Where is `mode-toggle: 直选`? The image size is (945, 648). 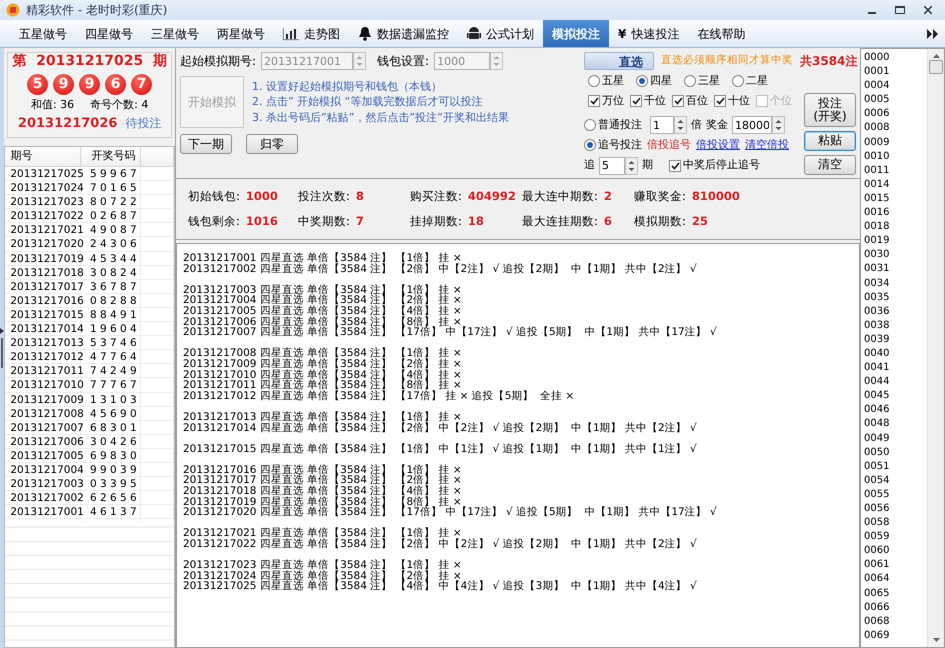 mode-toggle: 直选 is located at coordinates (619, 61).